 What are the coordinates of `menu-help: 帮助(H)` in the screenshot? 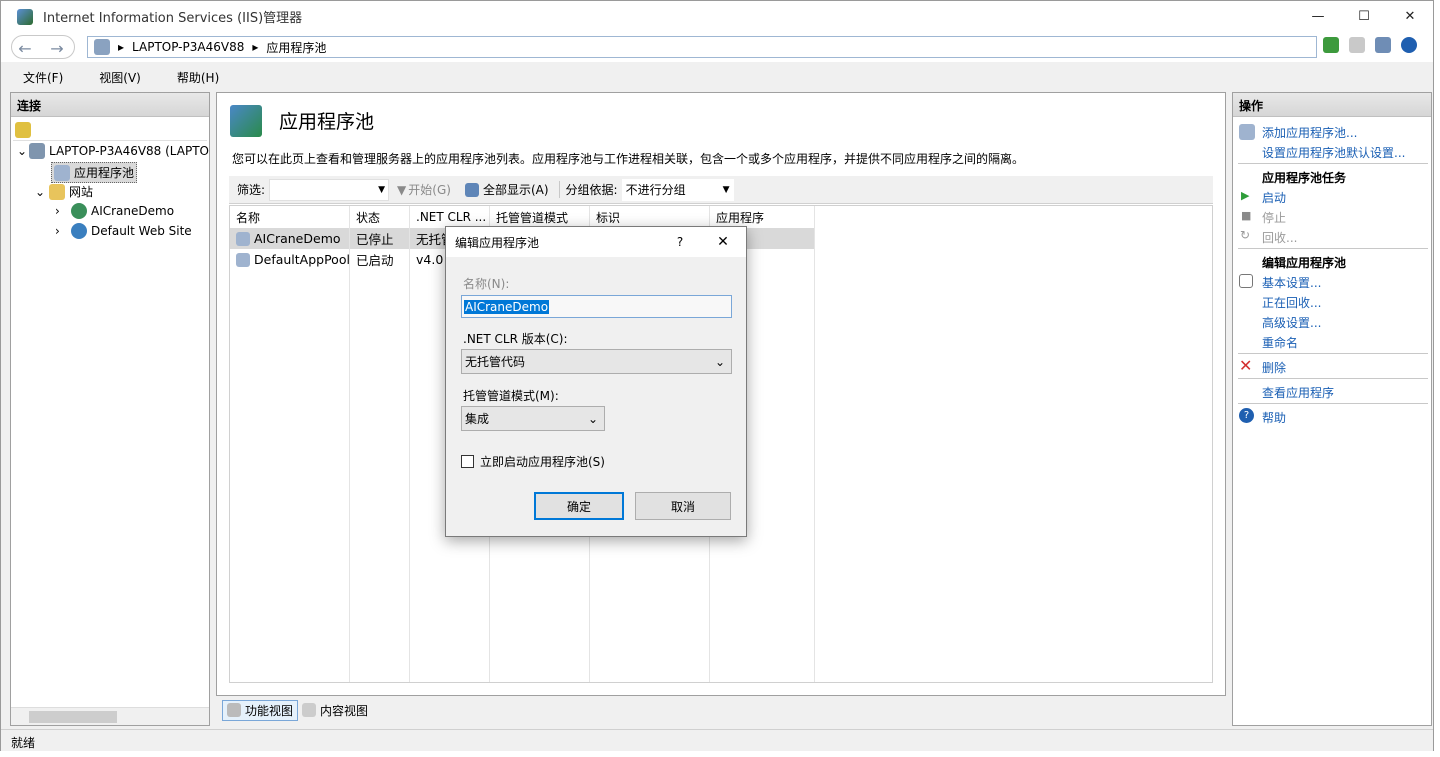 It's located at (198, 77).